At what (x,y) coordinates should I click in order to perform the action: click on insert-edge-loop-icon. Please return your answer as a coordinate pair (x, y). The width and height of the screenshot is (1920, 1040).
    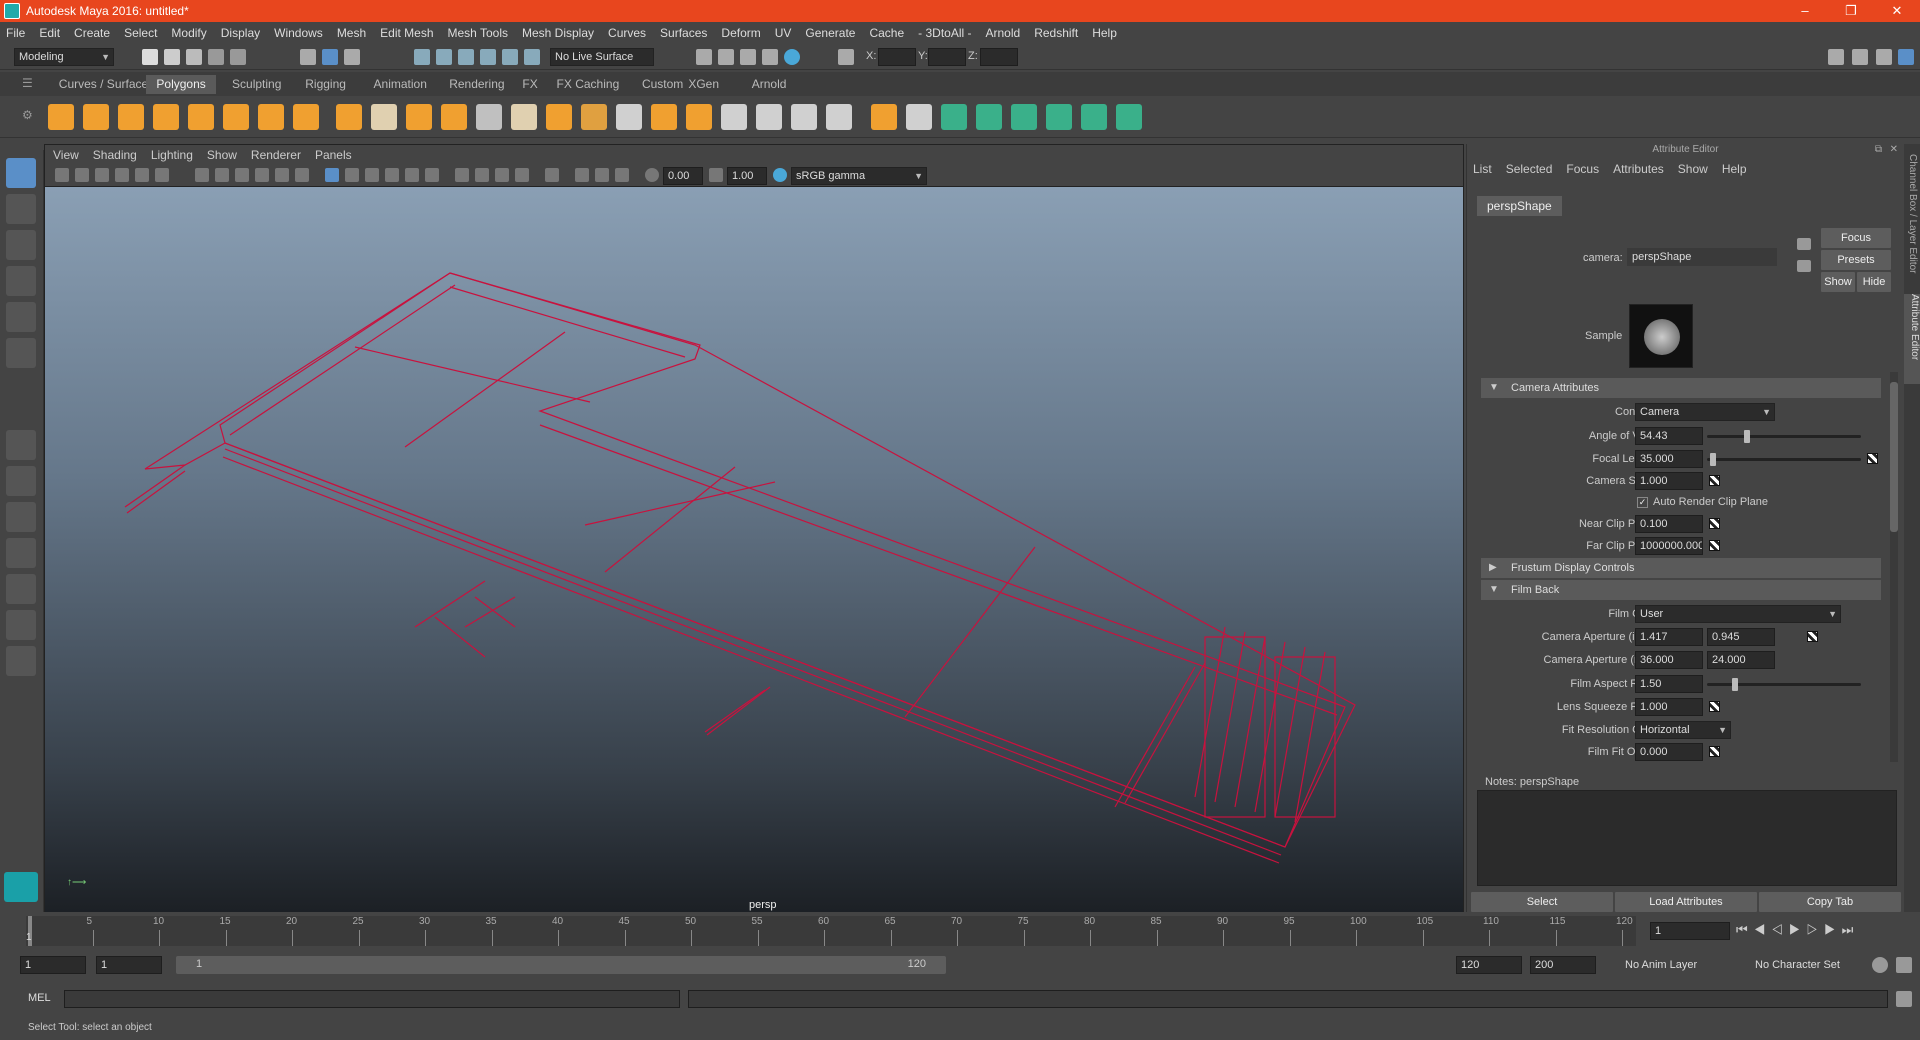
    Looking at the image, I should click on (594, 117).